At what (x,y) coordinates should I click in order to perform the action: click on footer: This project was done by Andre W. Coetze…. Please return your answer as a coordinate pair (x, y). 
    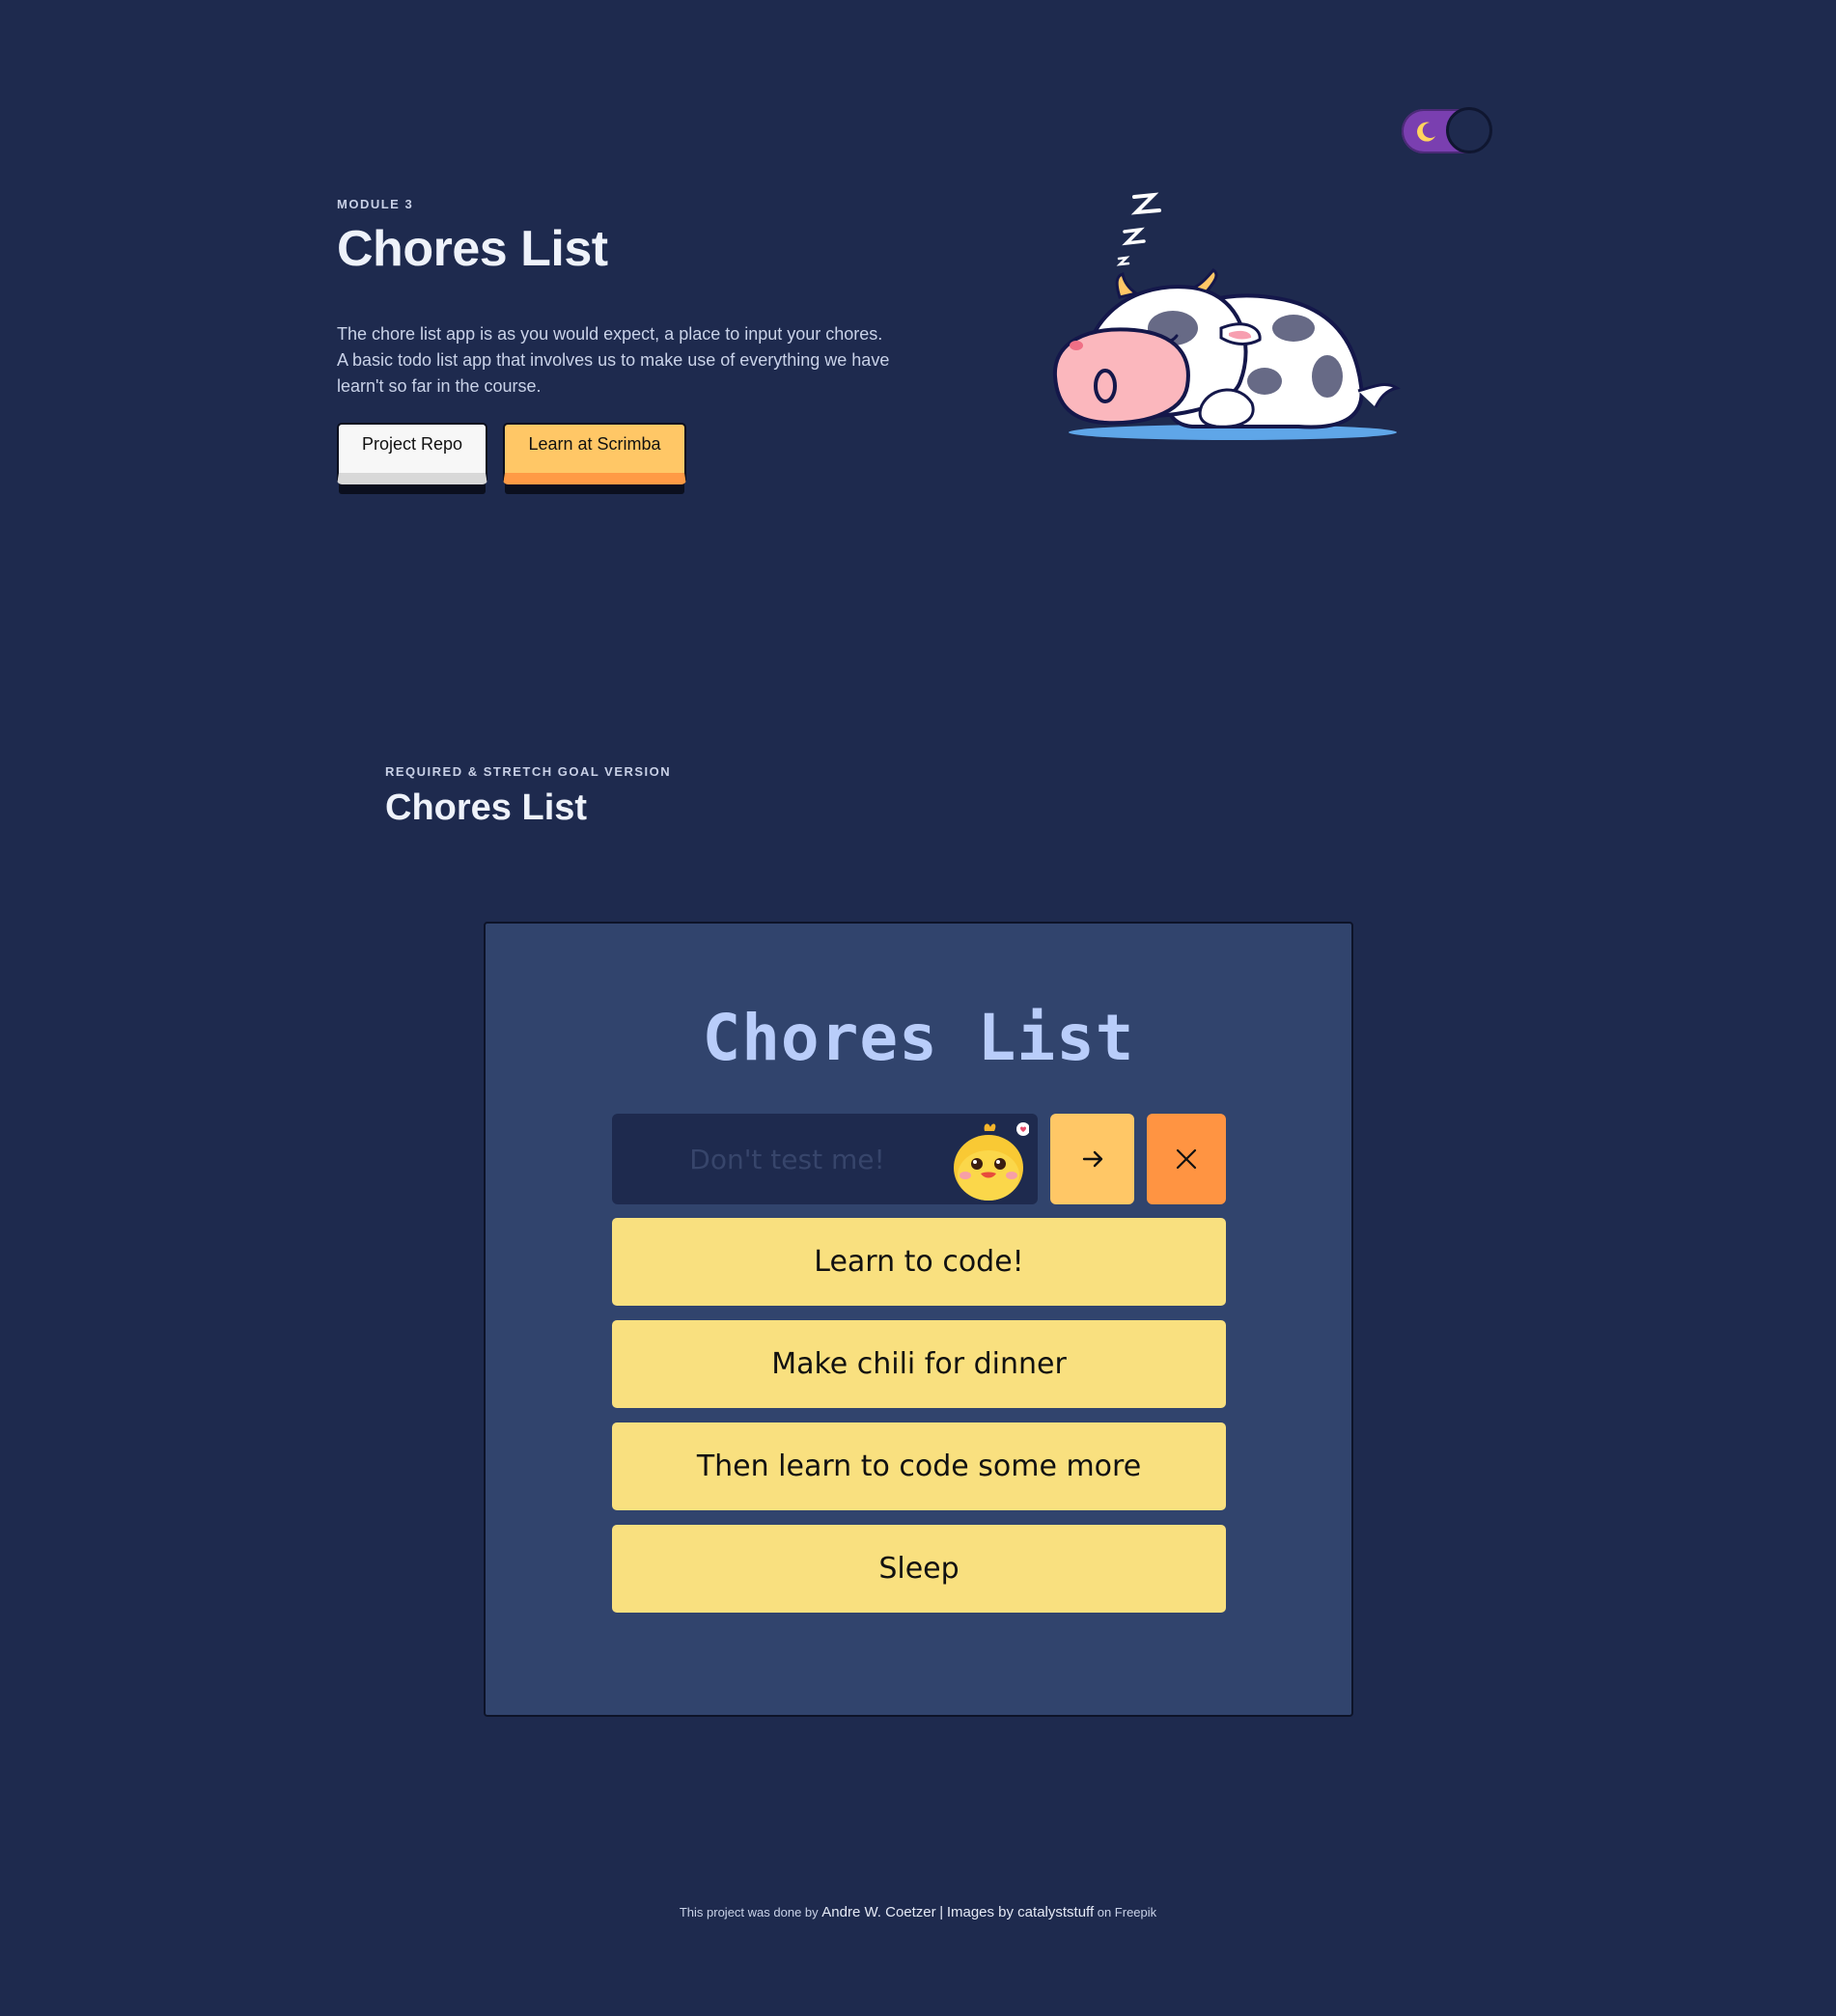
    Looking at the image, I should click on (918, 1912).